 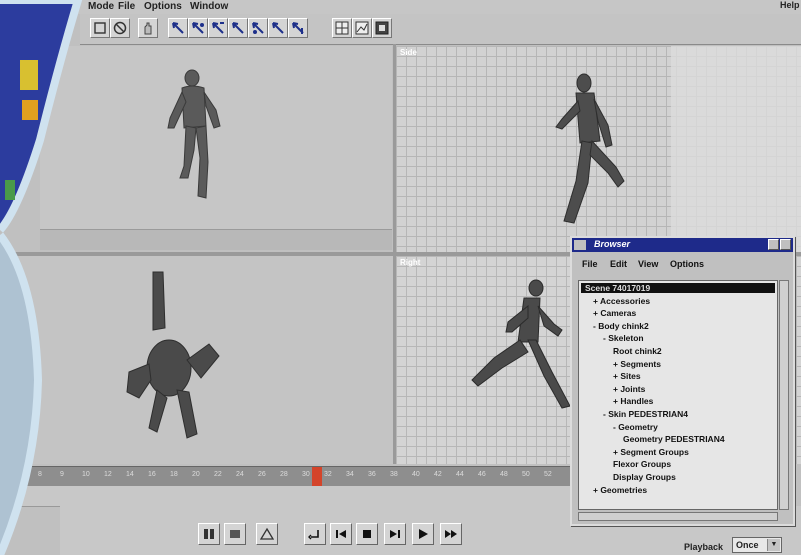 What do you see at coordinates (548, 474) in the screenshot?
I see `timeline-tick: 52` at bounding box center [548, 474].